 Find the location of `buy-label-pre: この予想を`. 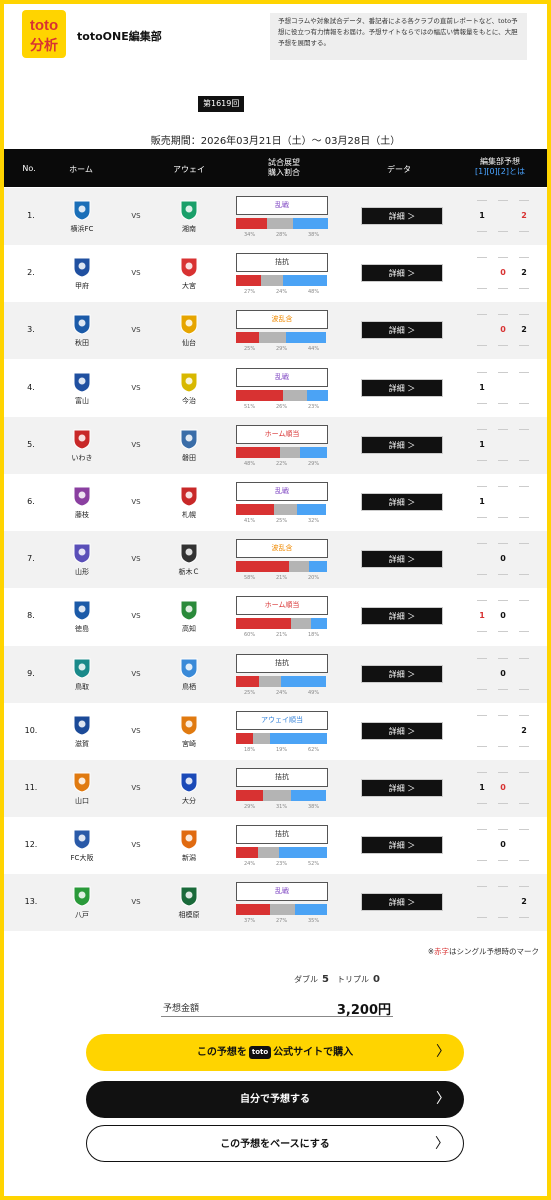

buy-label-pre: この予想を is located at coordinates (221, 1052).